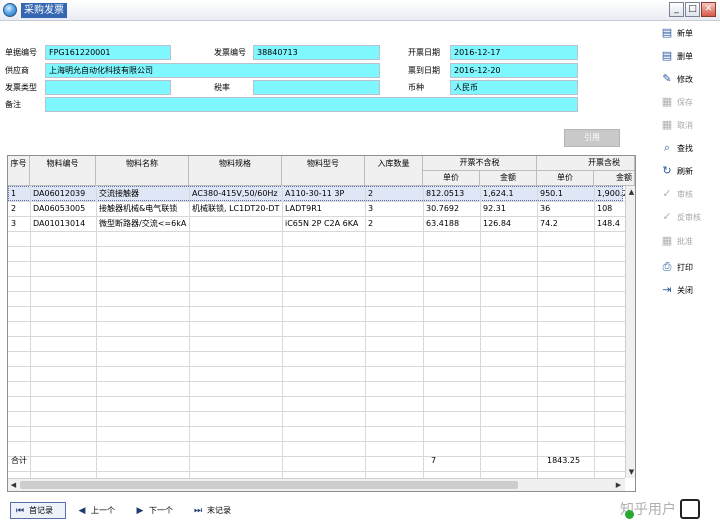  I want to click on cell-model: iC65N 2P C2A 6KA, so click(323, 223).